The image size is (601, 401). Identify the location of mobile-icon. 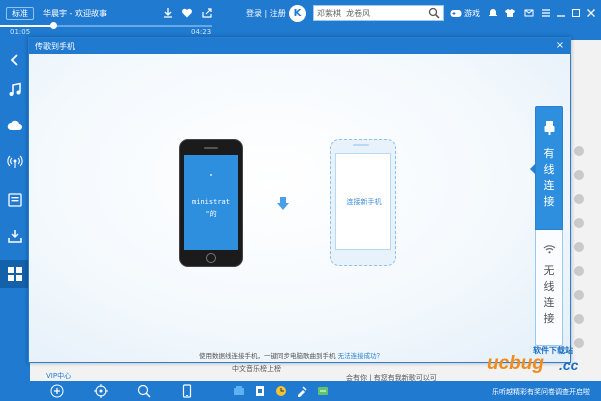
(187, 391).